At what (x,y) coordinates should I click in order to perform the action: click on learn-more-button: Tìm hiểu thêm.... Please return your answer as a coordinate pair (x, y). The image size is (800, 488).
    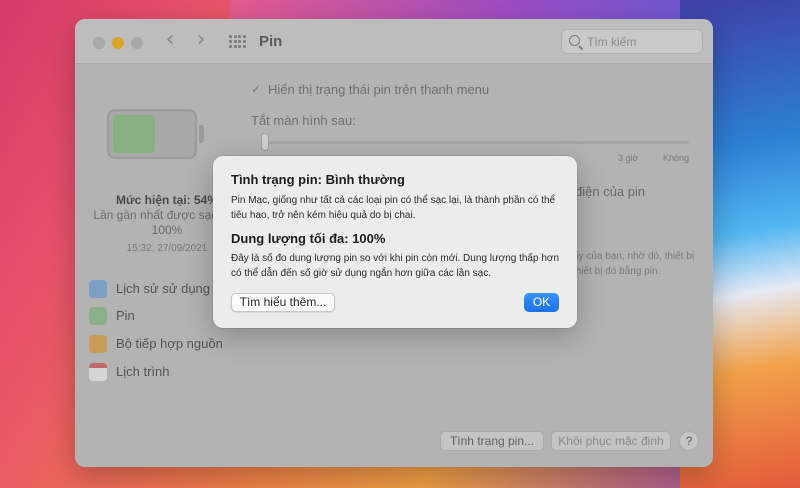
    Looking at the image, I should click on (283, 302).